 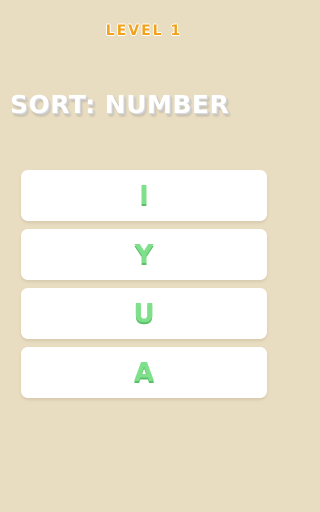 I want to click on letter-card: A, so click(x=144, y=372).